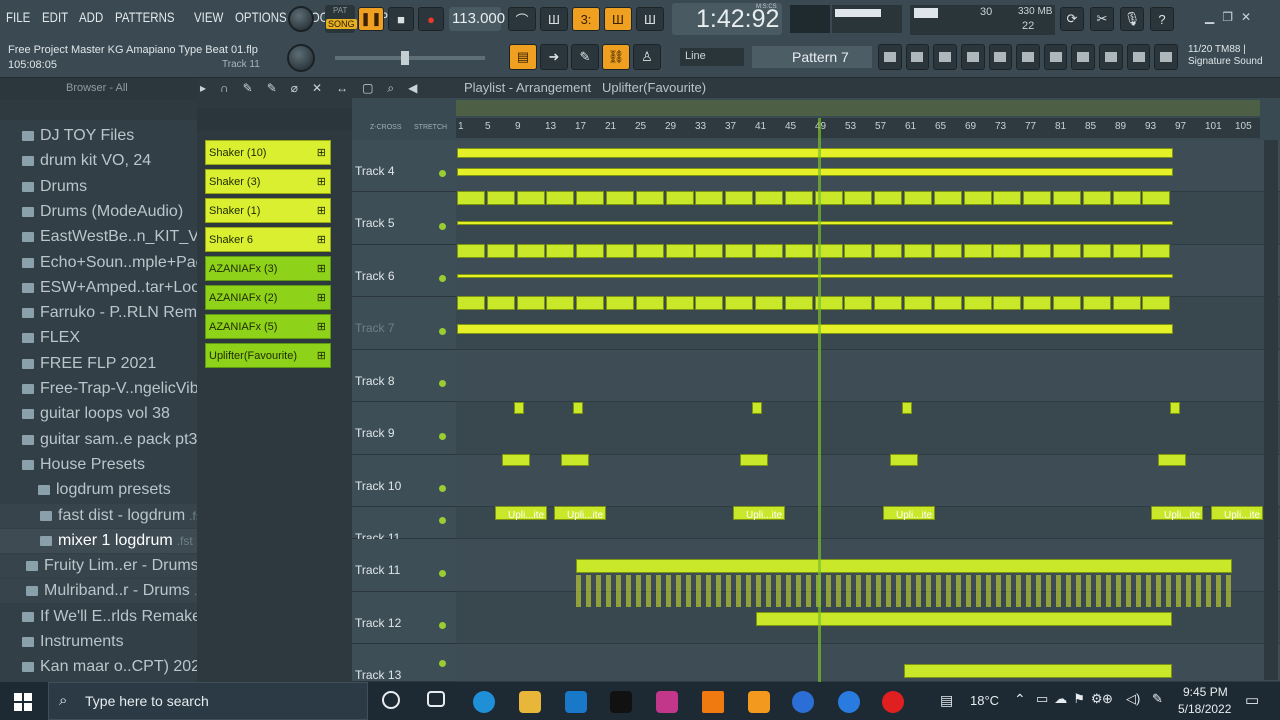 The image size is (1280, 720). I want to click on track-header: Track 4, so click(404, 166).